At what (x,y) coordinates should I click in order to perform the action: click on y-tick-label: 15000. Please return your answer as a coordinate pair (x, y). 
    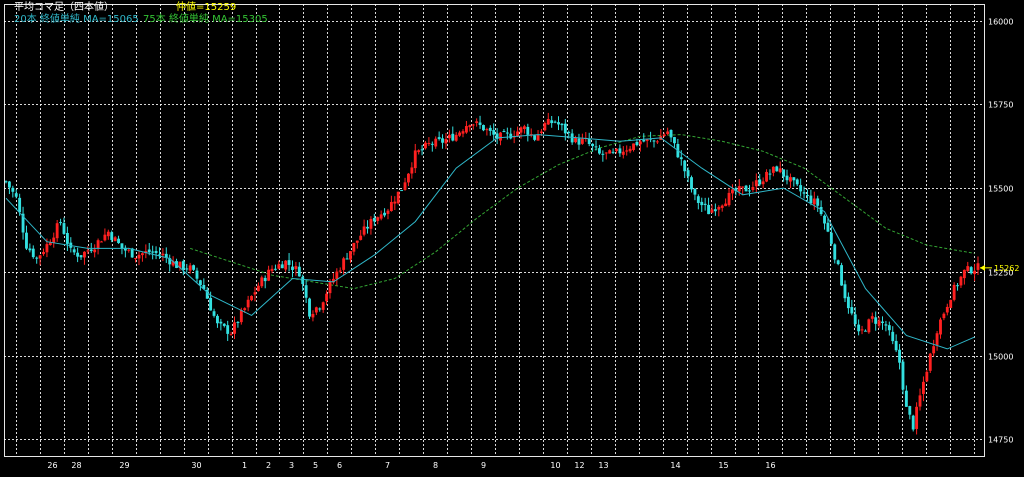
    Looking at the image, I should click on (1000, 357).